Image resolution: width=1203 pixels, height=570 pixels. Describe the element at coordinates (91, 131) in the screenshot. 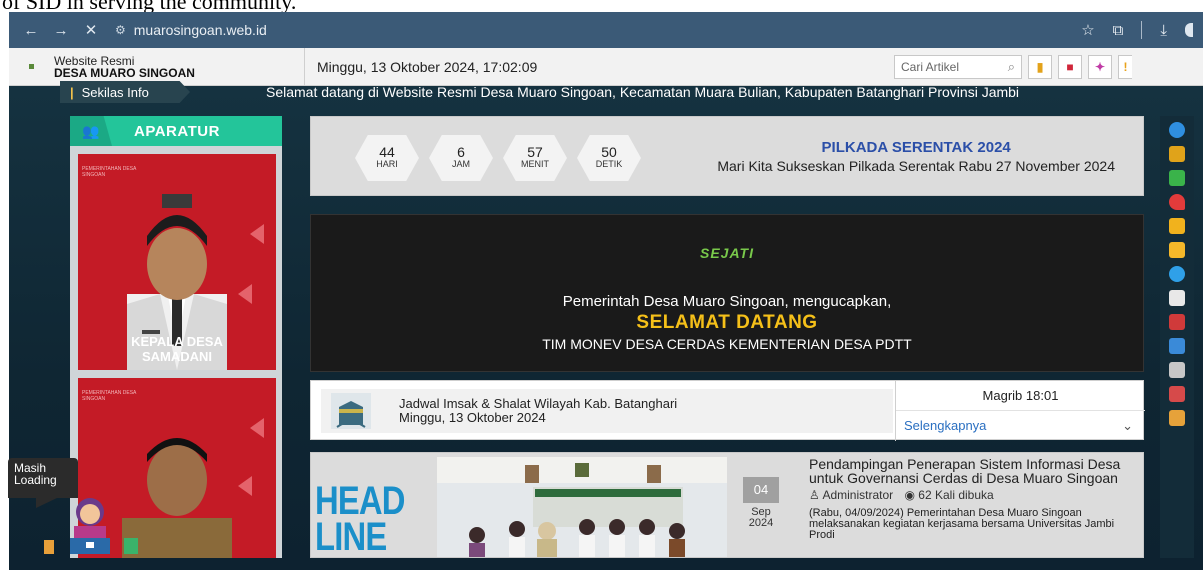

I see `people-icon: 👥` at that location.